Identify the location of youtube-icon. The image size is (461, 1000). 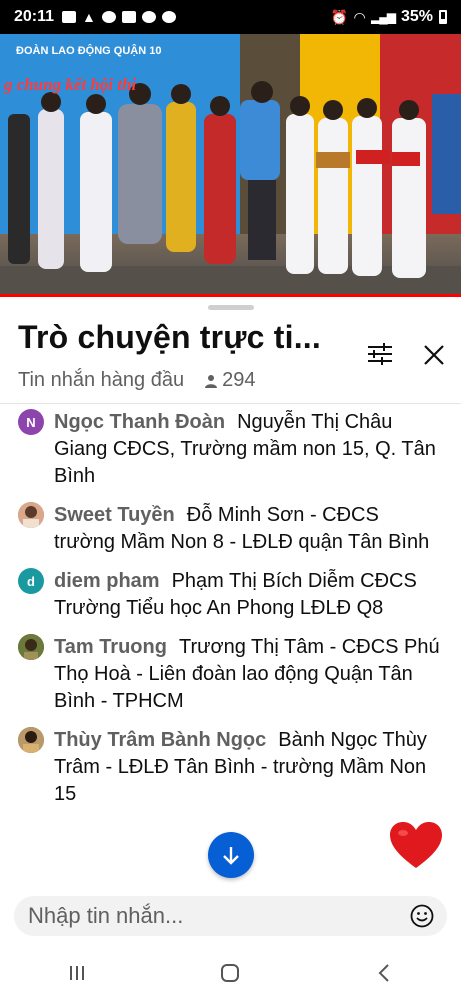
(69, 17).